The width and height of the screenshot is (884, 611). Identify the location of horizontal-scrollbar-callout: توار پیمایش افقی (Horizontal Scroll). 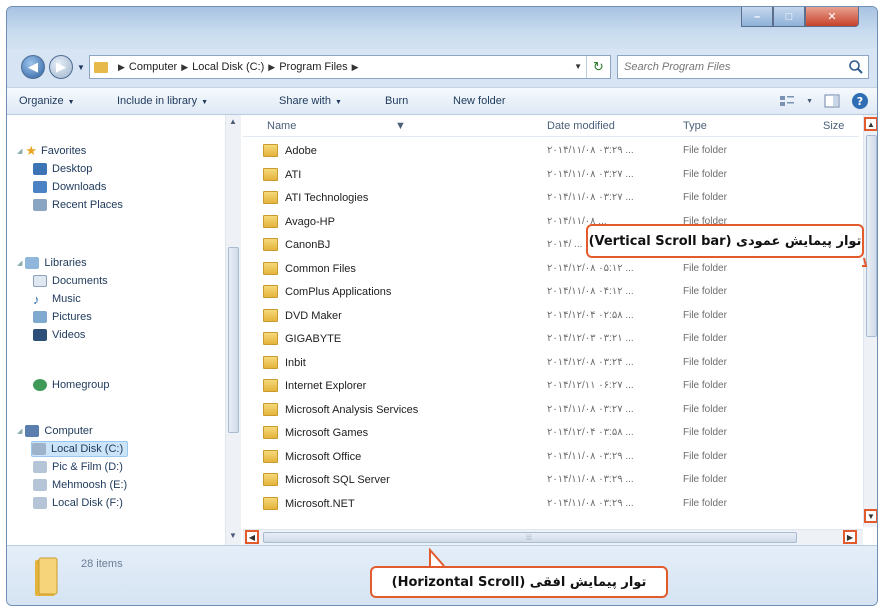
(519, 582).